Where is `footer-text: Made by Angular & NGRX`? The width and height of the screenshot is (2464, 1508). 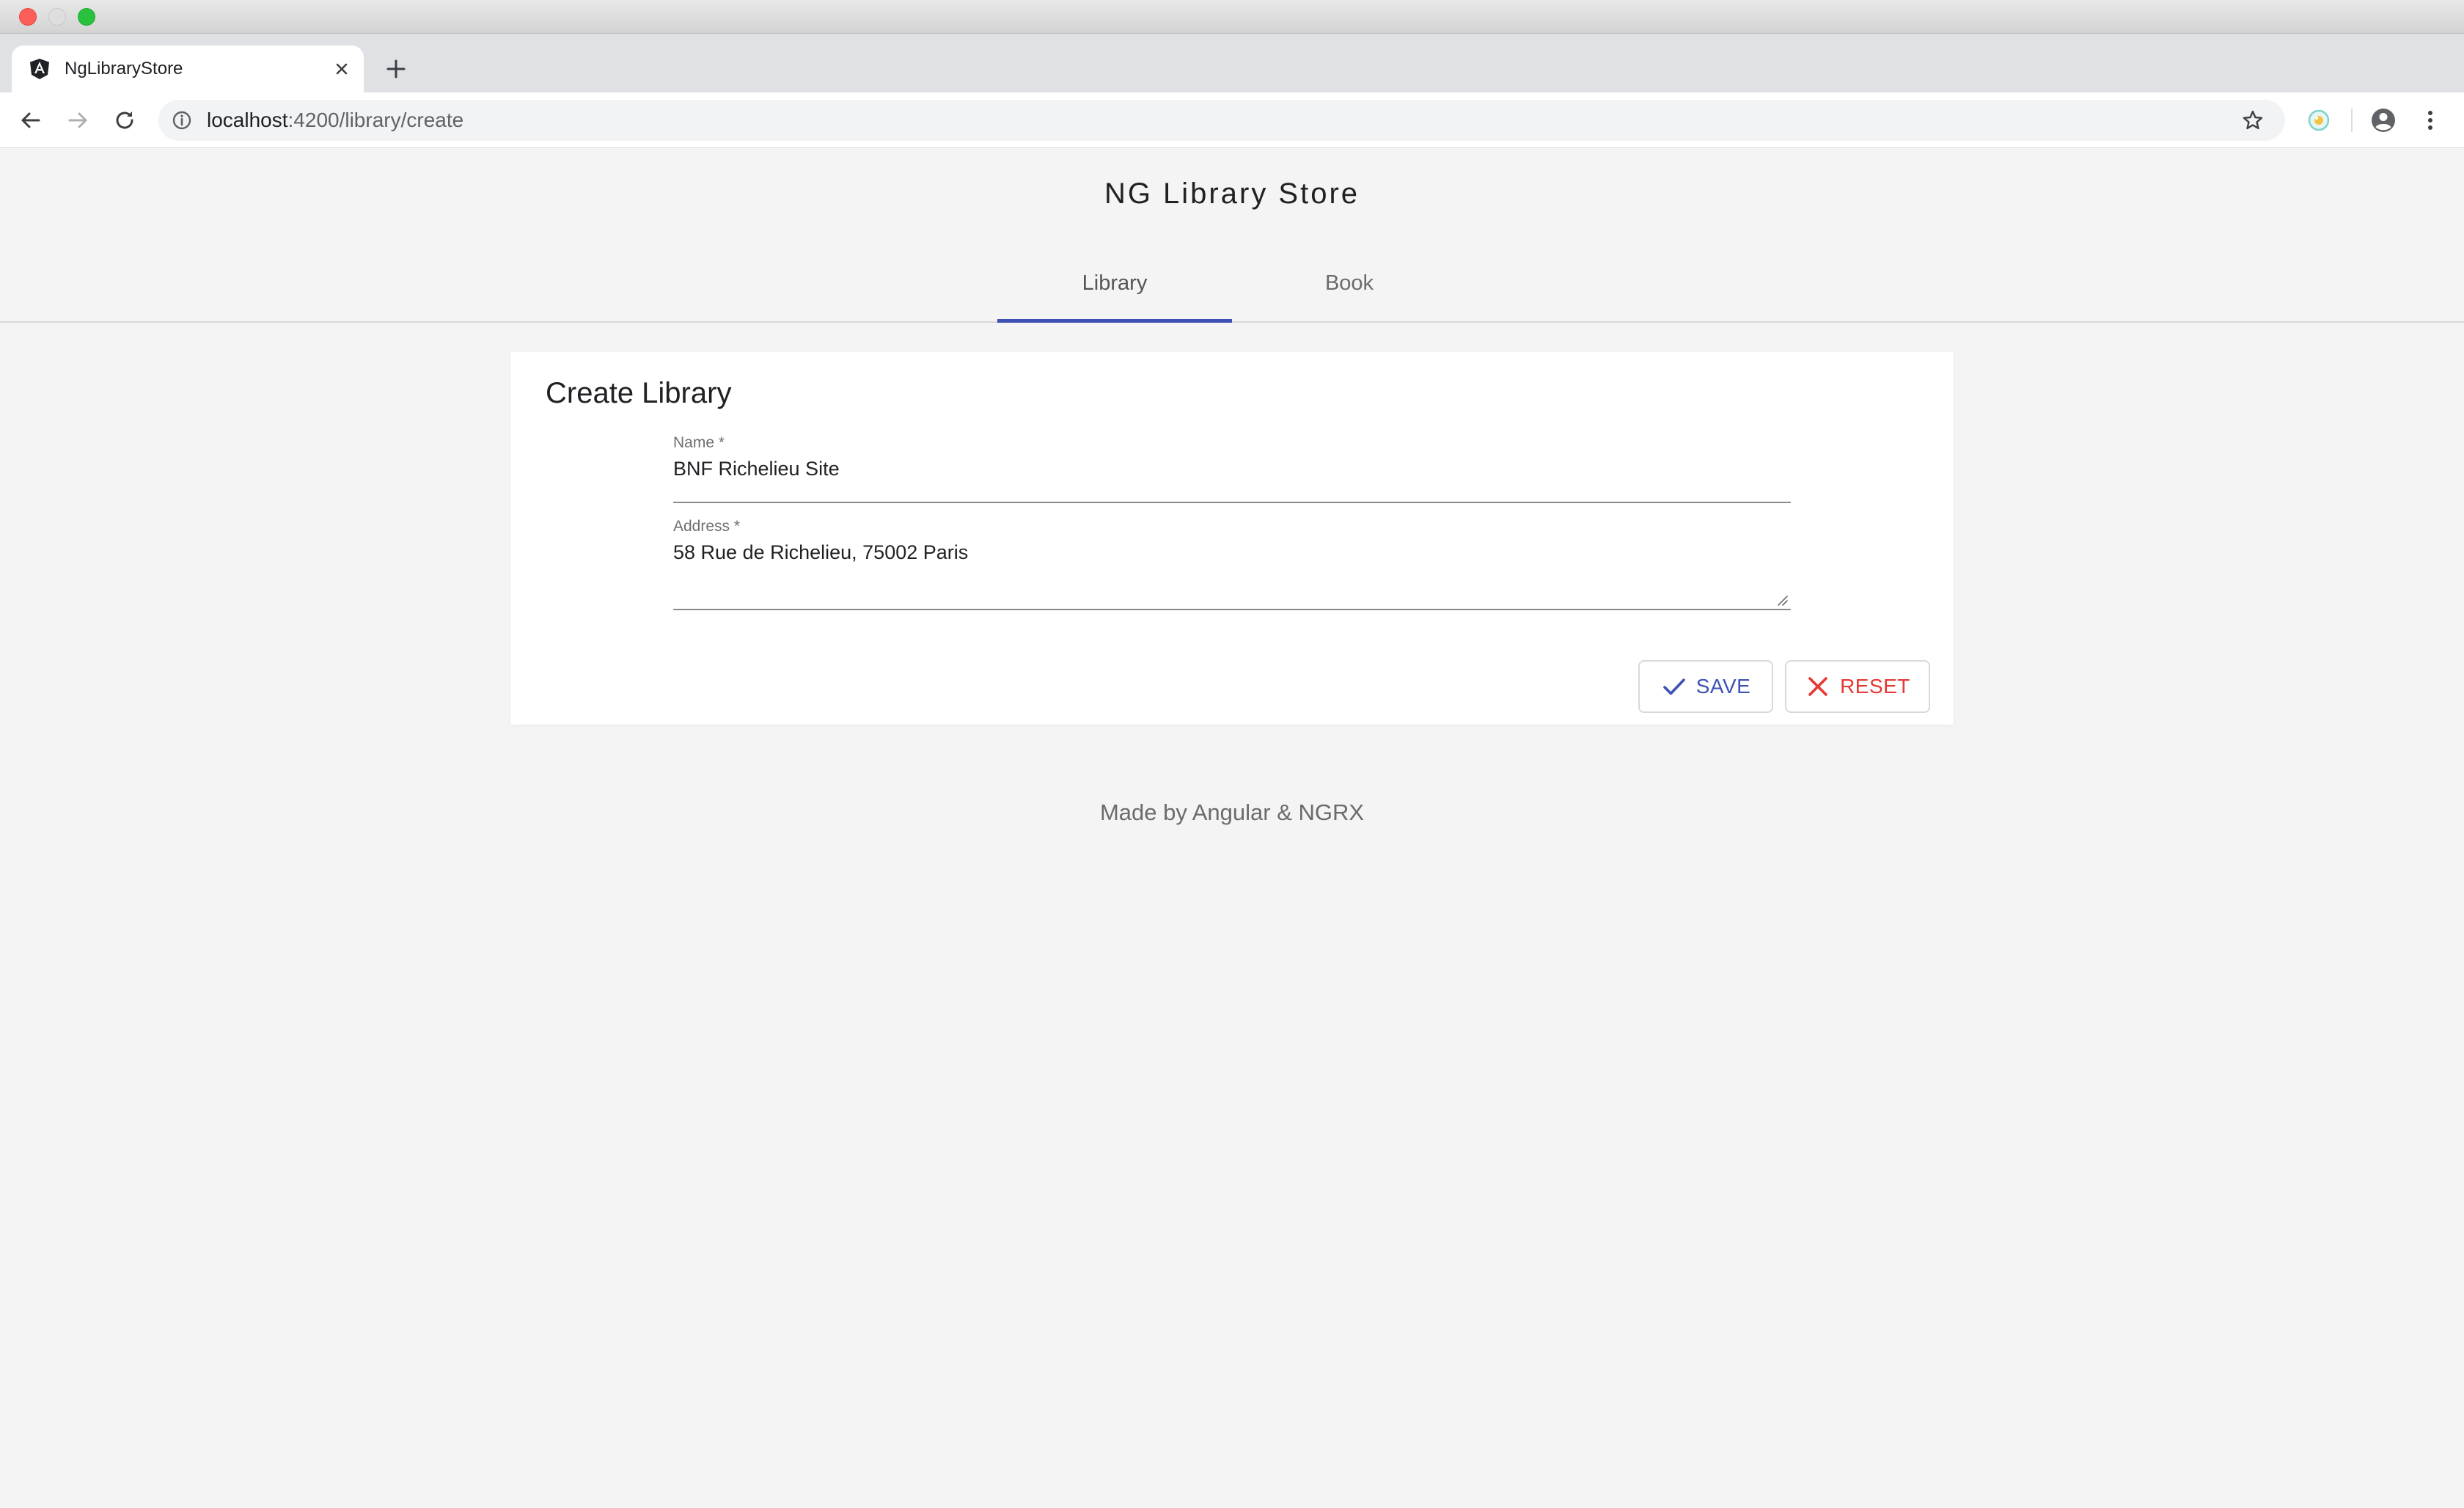 footer-text: Made by Angular & NGRX is located at coordinates (1232, 812).